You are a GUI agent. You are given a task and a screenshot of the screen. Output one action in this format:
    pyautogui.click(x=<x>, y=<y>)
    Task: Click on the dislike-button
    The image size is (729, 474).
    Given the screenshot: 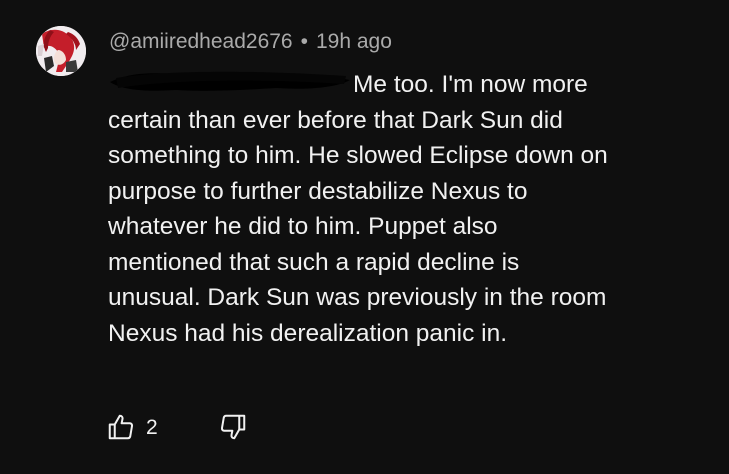 What is the action you would take?
    pyautogui.click(x=233, y=427)
    